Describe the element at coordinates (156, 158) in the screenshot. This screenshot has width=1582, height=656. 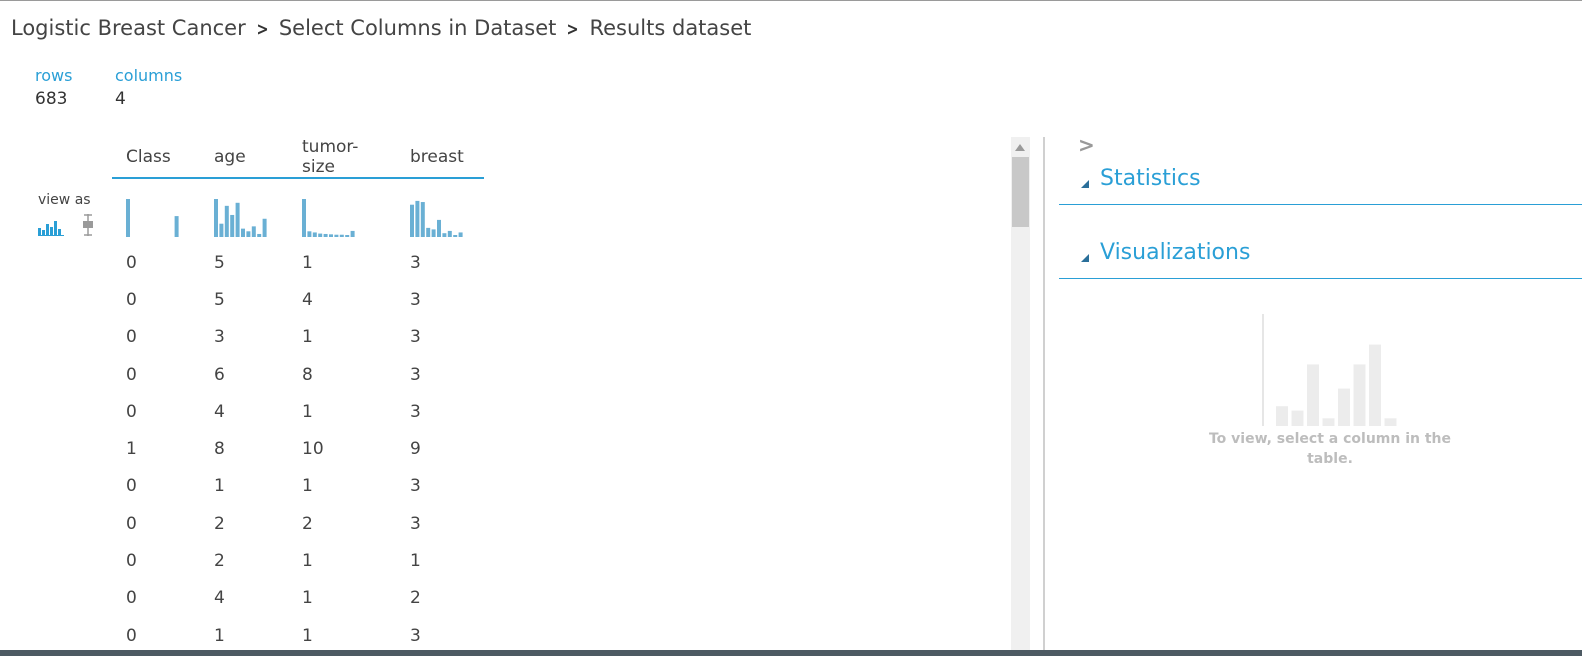
I see `column-header-class: Class` at that location.